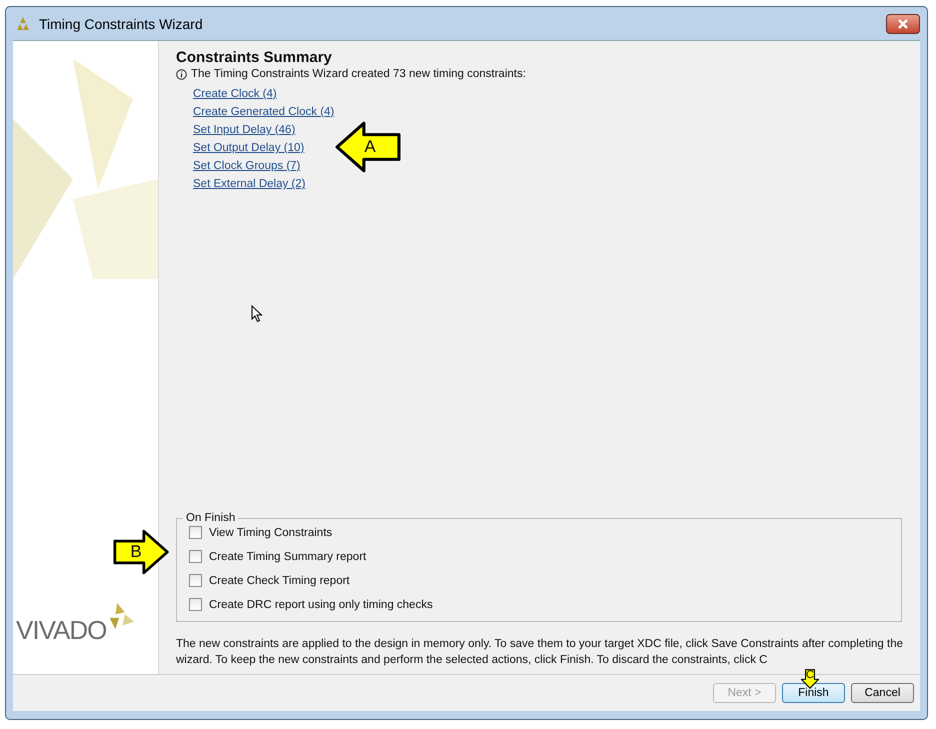 The image size is (936, 729). What do you see at coordinates (246, 166) in the screenshot?
I see `constraint-link: Set Clock Groups (7)` at bounding box center [246, 166].